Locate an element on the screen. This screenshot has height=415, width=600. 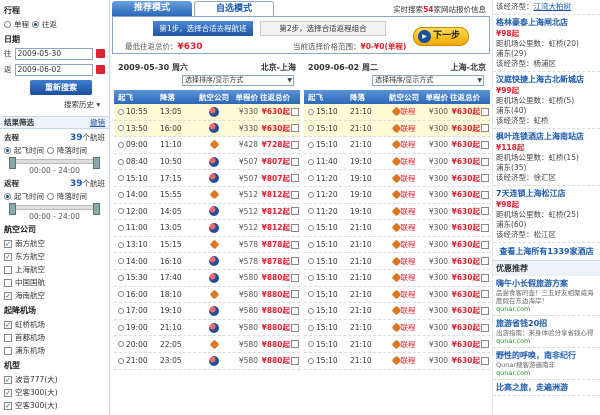
oneway-radio is located at coordinates (7, 24).